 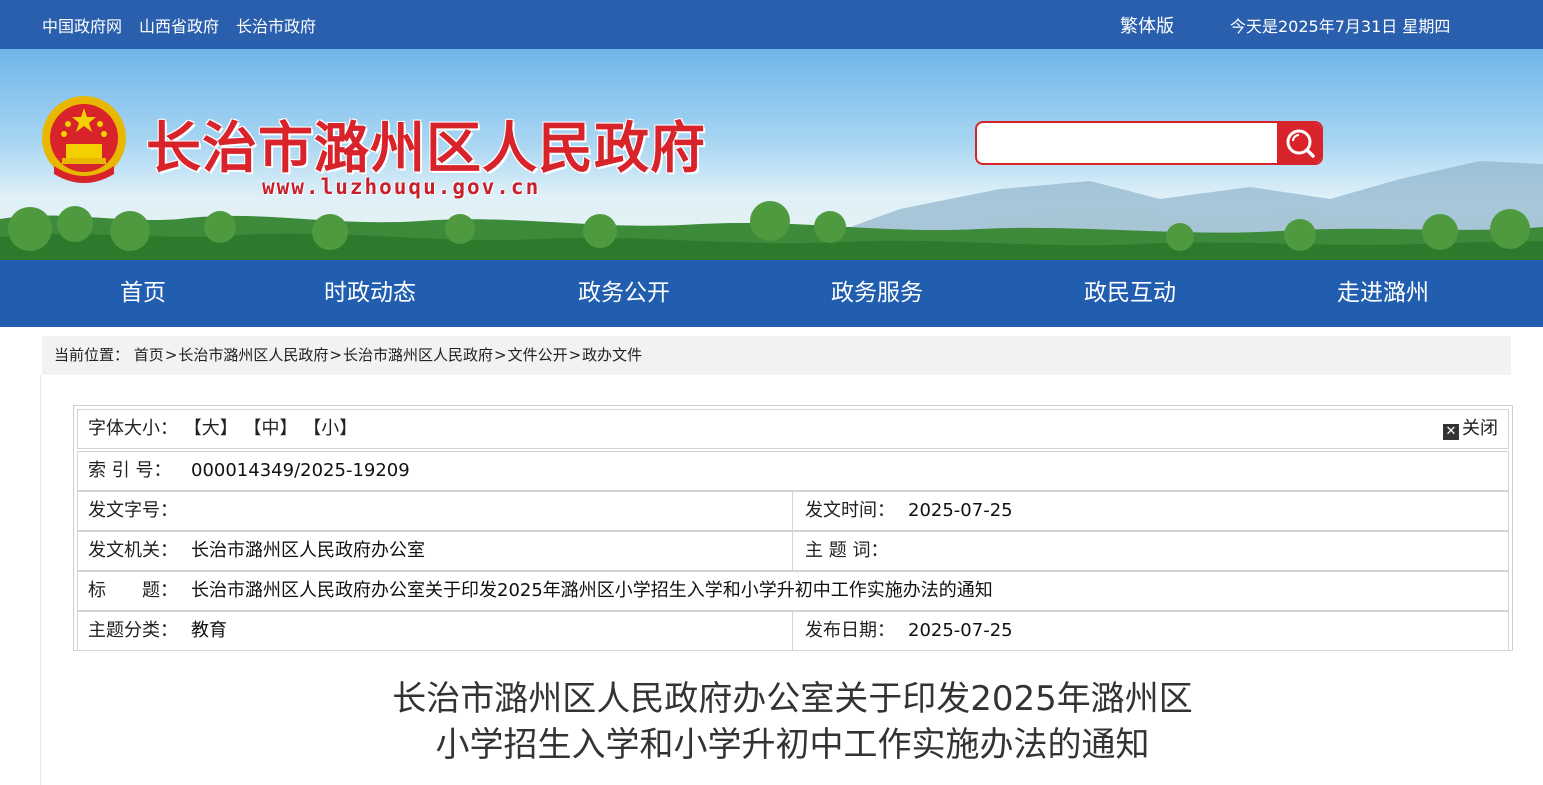 What do you see at coordinates (847, 550) in the screenshot?
I see `subject-label: 主 题 词：` at bounding box center [847, 550].